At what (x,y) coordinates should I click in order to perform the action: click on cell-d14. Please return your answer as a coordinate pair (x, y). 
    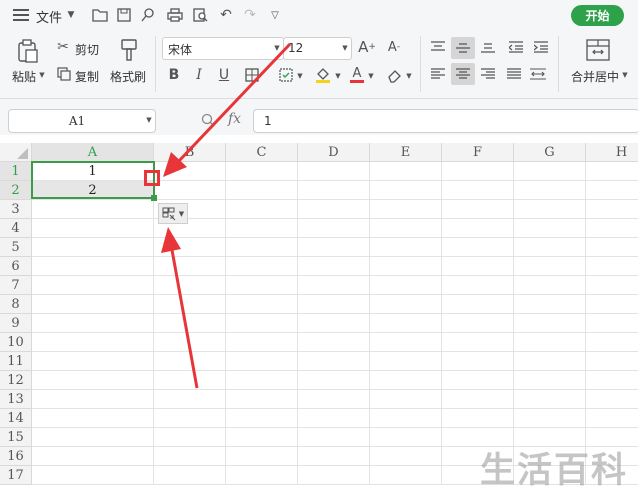
    Looking at the image, I should click on (334, 418).